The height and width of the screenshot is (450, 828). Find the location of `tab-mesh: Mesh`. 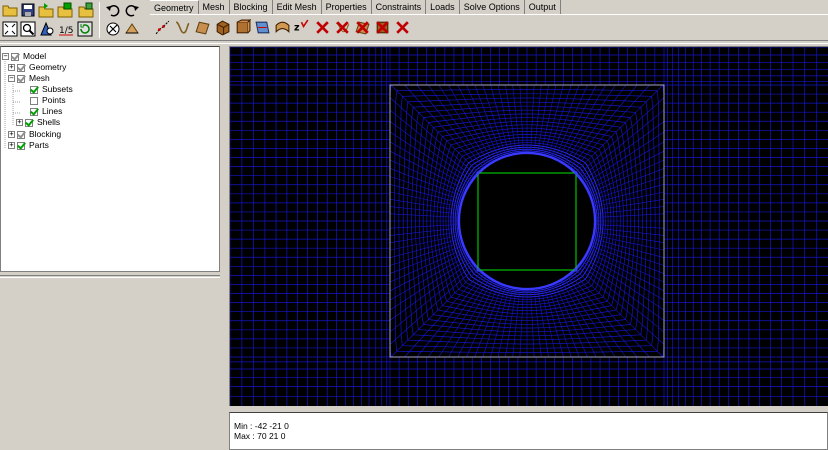

tab-mesh: Mesh is located at coordinates (214, 7).